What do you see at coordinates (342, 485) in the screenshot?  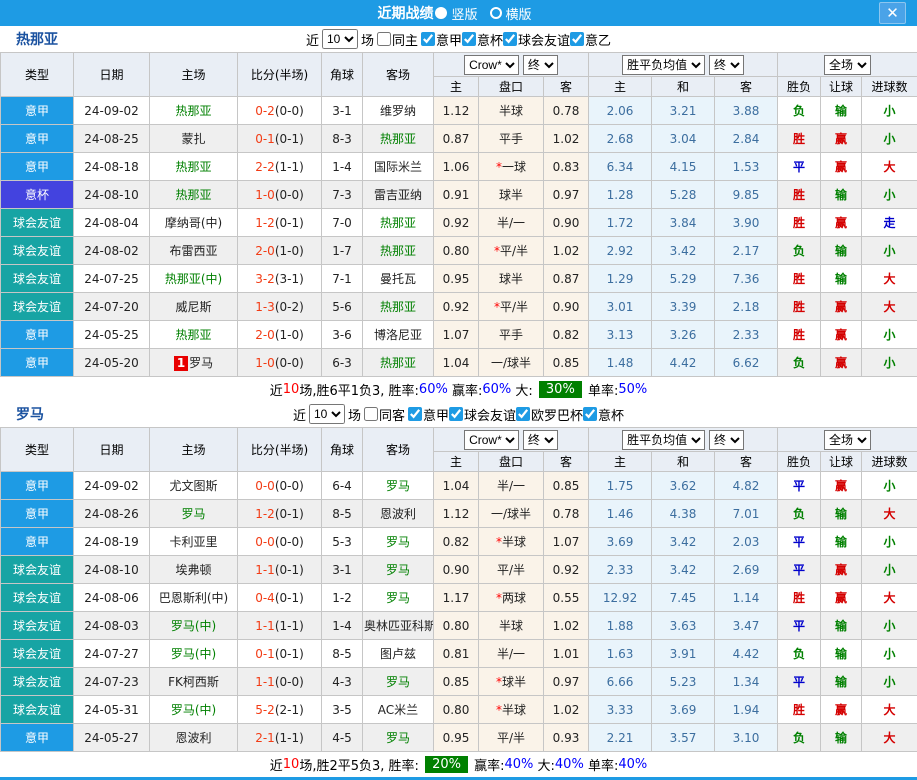 I see `corner-score: 6-4` at bounding box center [342, 485].